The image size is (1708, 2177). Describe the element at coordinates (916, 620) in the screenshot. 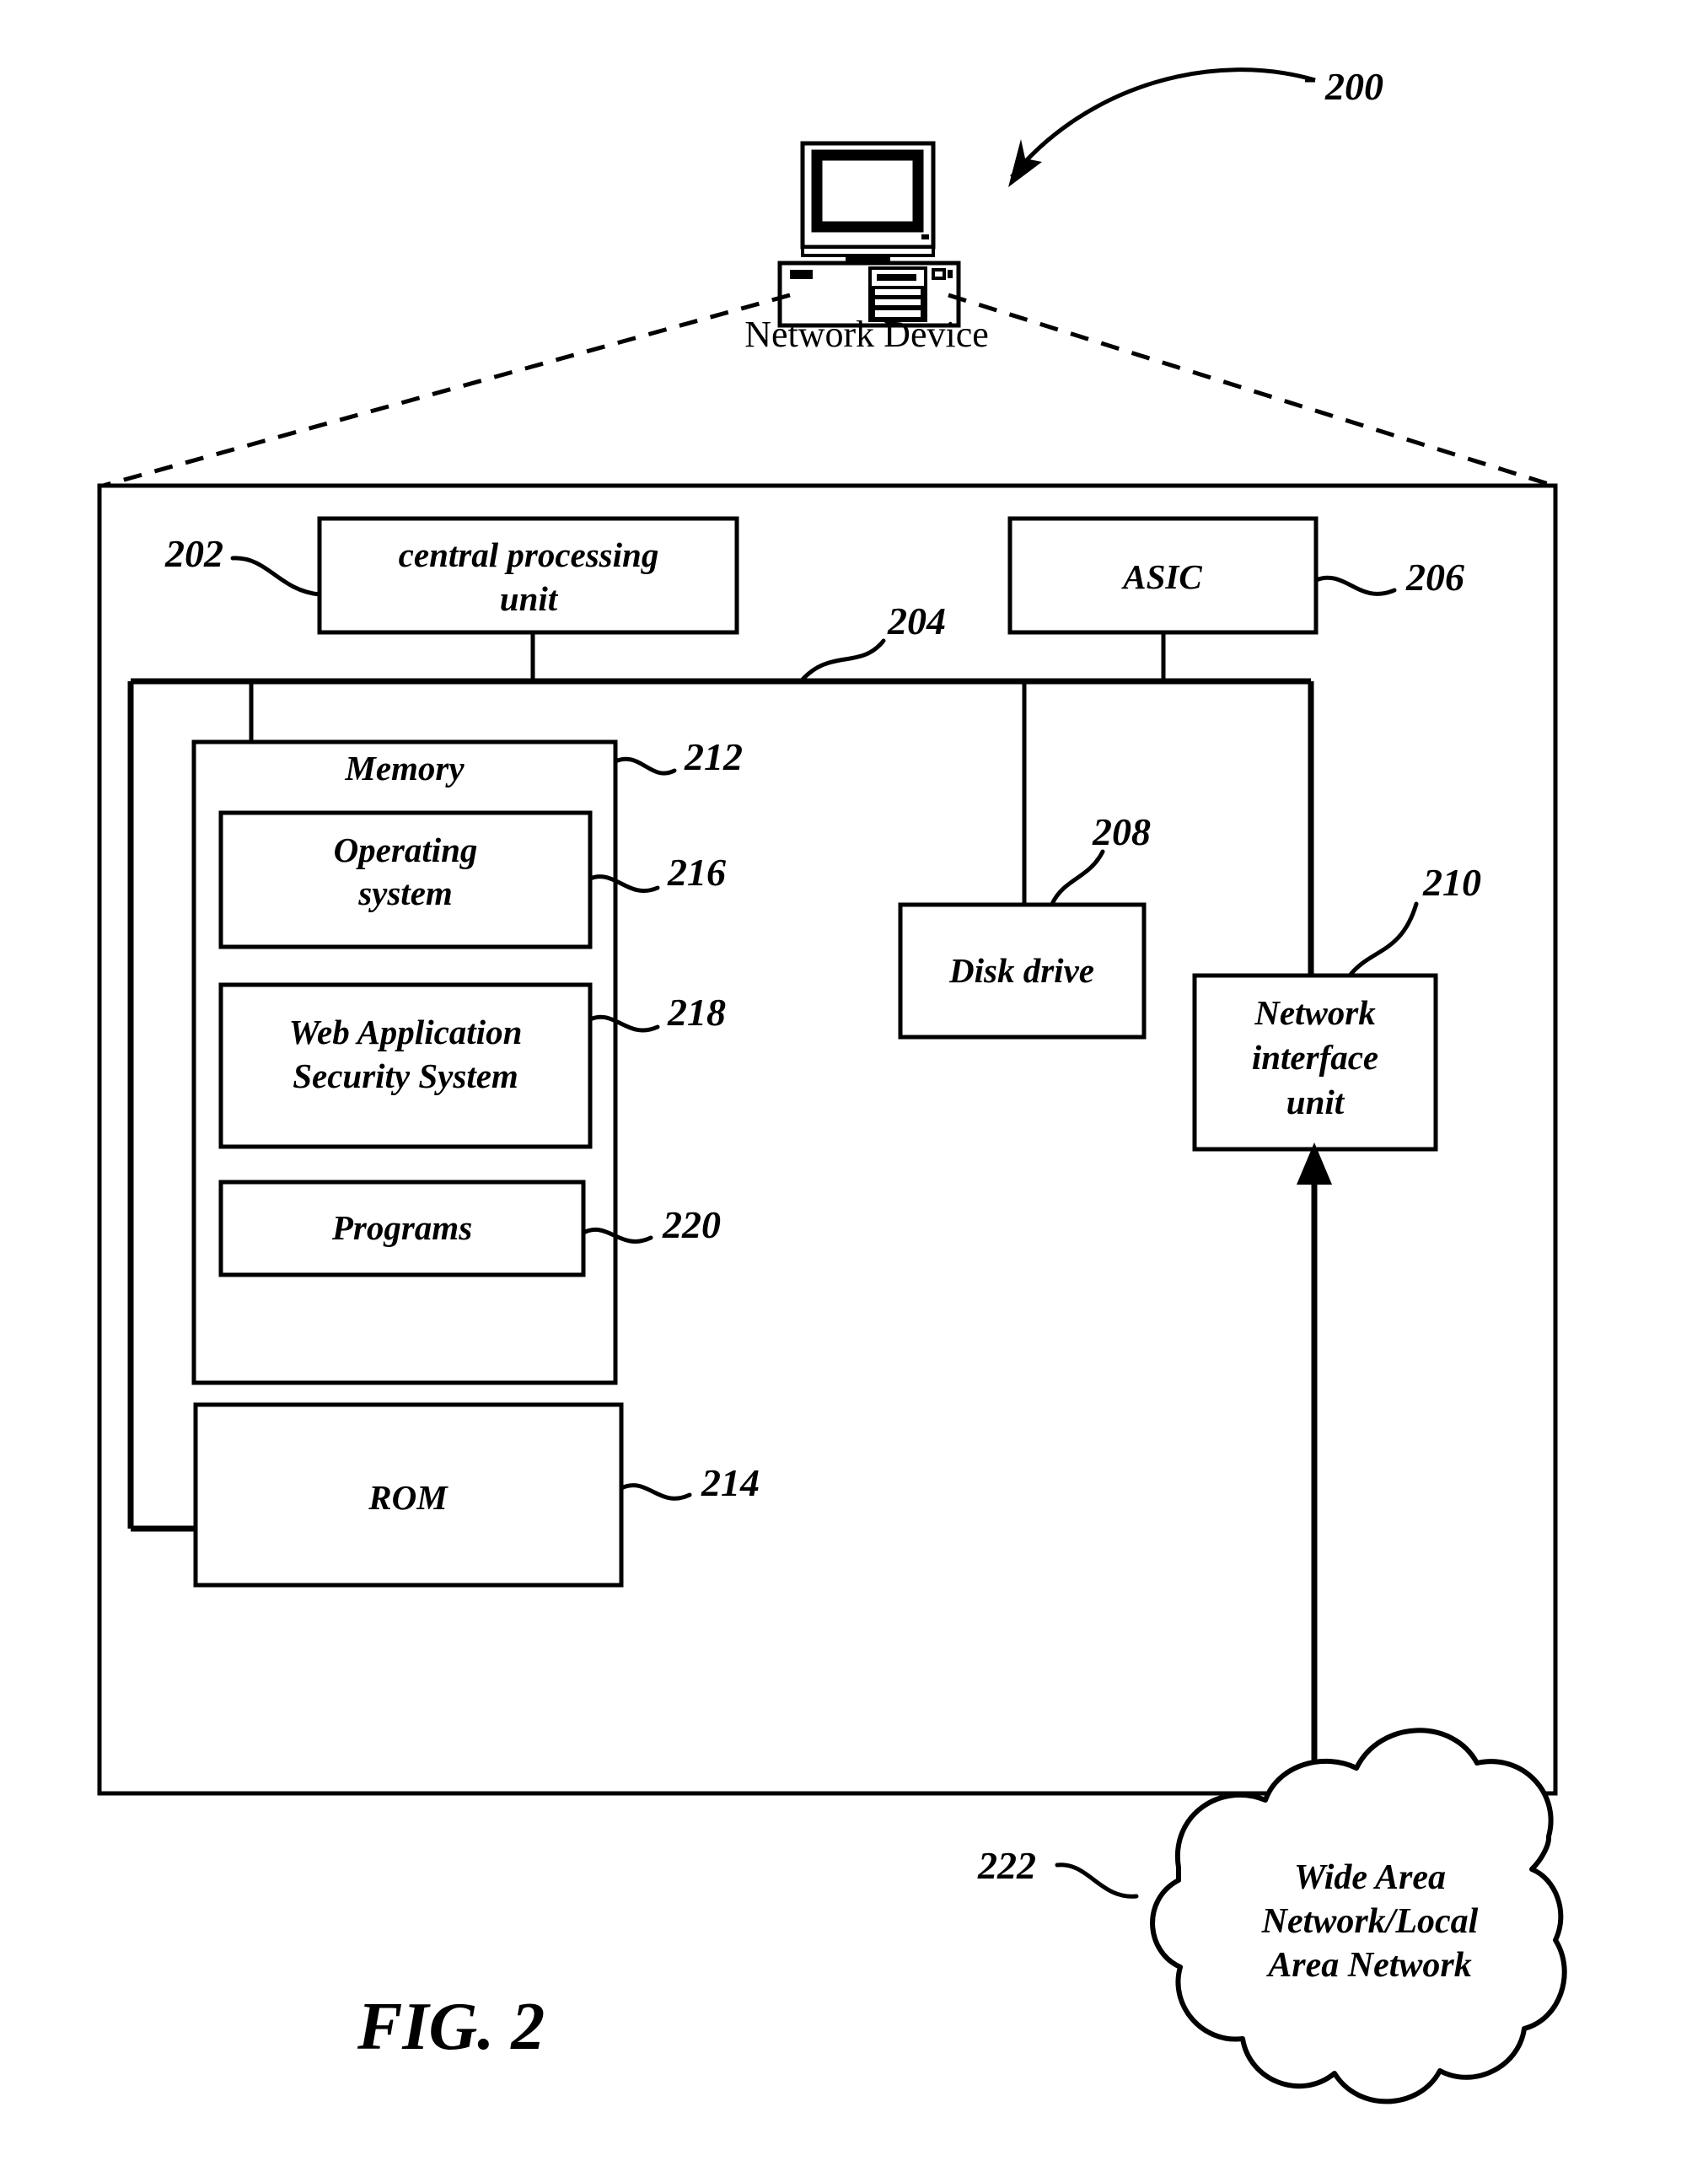

I see `ref-label-204: 204` at that location.